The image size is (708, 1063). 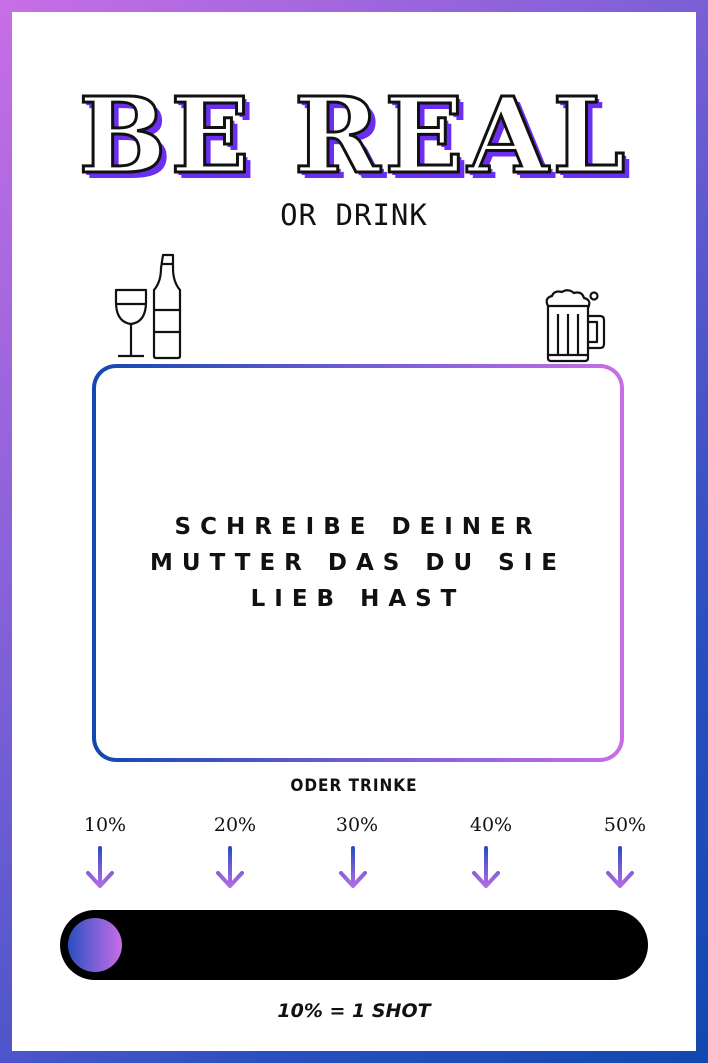 What do you see at coordinates (491, 825) in the screenshot?
I see `level-label-40: 40%` at bounding box center [491, 825].